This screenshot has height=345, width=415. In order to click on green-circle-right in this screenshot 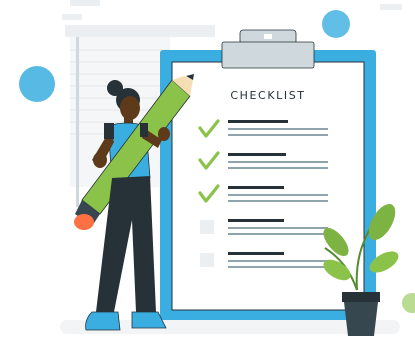, I will do `click(408, 303)`.